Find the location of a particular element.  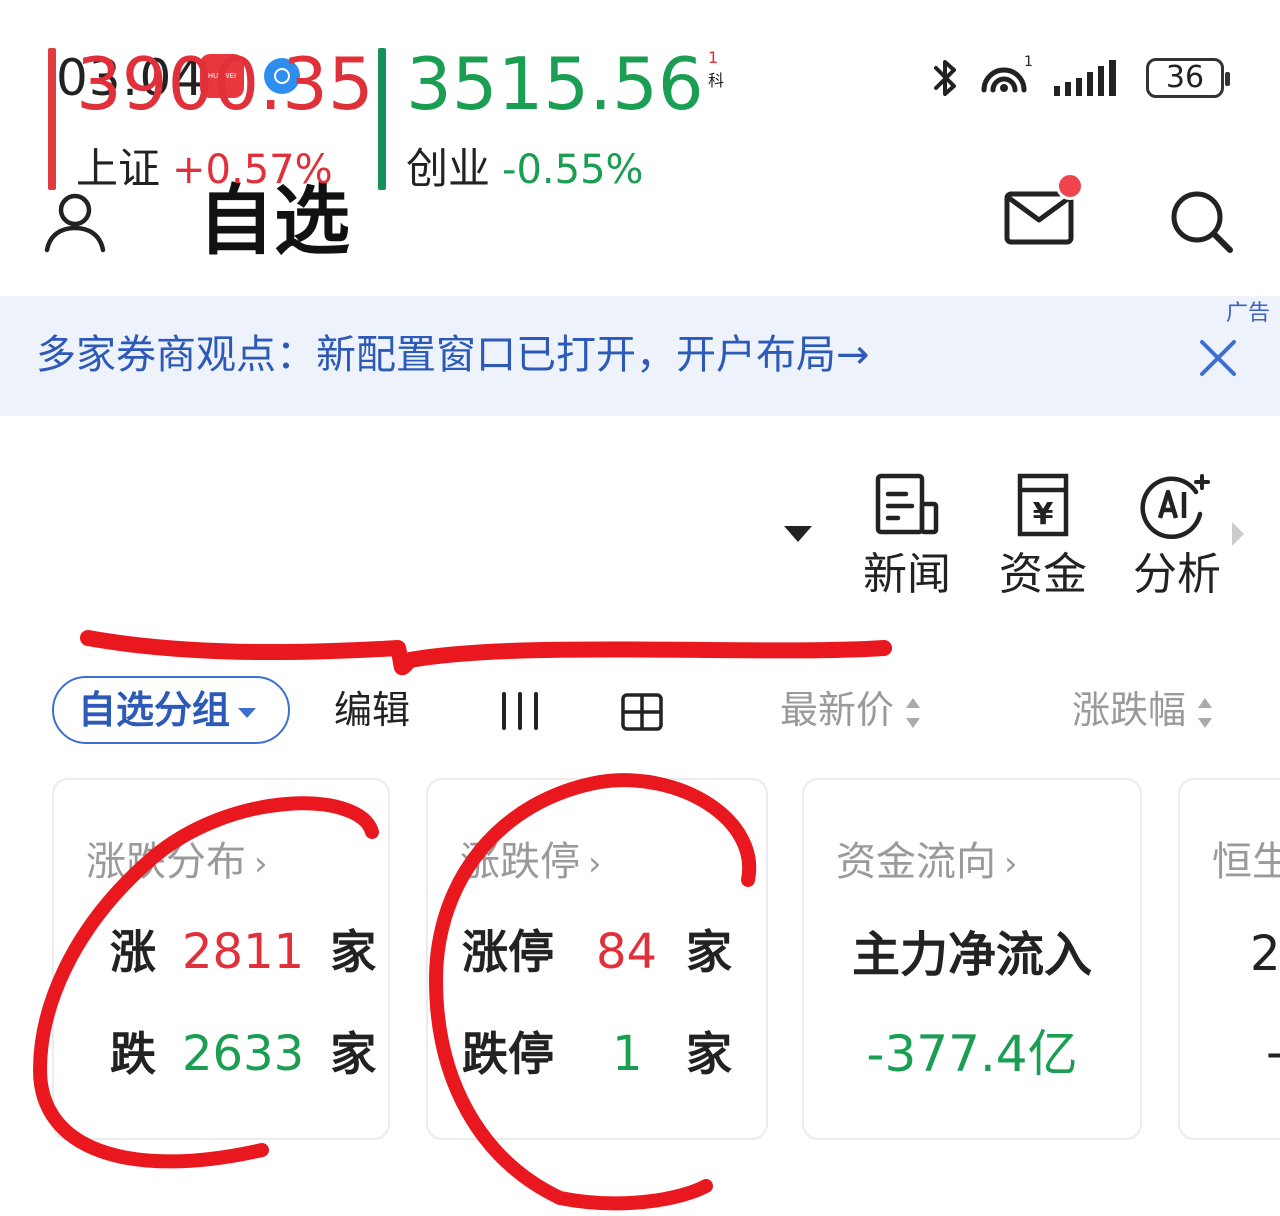

analysis-label: 分析 is located at coordinates (1177, 574).